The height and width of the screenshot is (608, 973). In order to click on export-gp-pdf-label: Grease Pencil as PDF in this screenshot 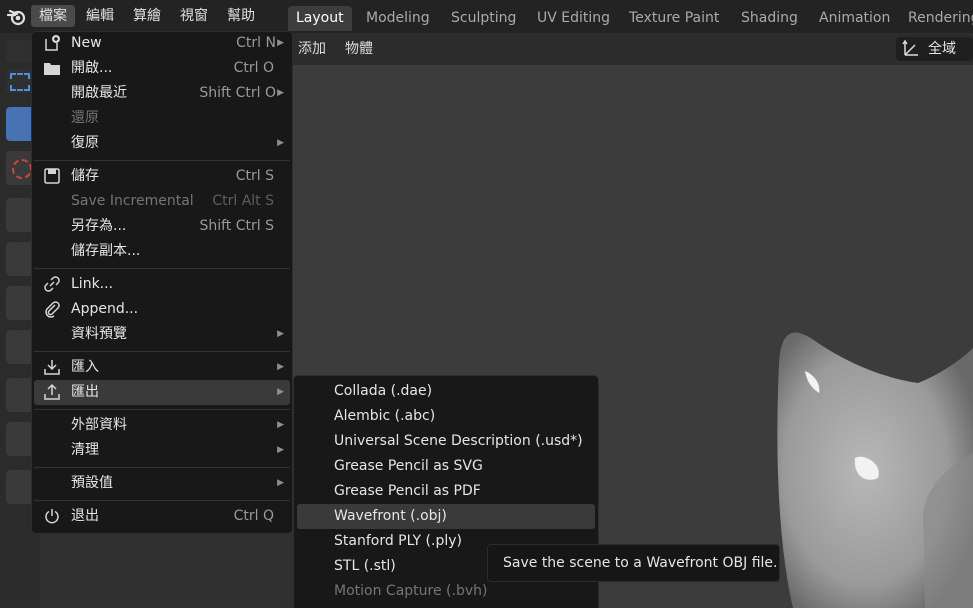, I will do `click(407, 491)`.